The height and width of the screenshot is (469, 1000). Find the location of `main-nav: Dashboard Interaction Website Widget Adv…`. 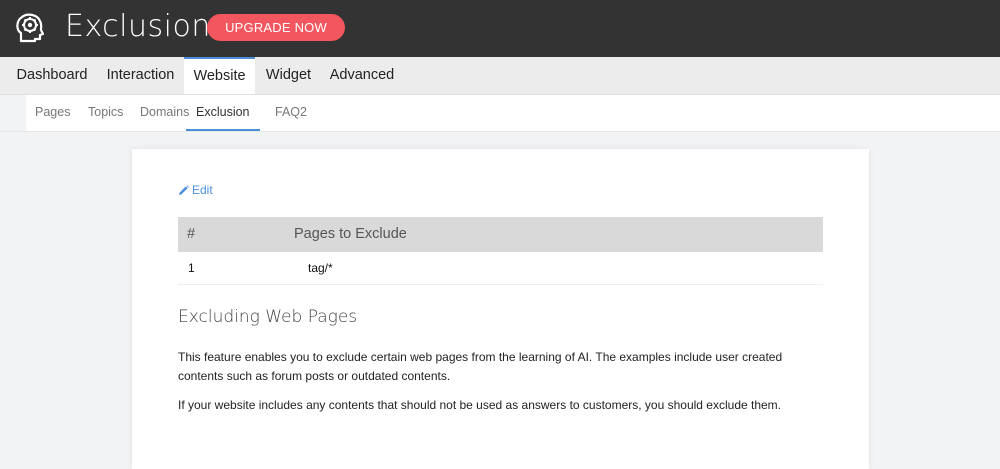

main-nav: Dashboard Interaction Website Widget Adv… is located at coordinates (500, 76).